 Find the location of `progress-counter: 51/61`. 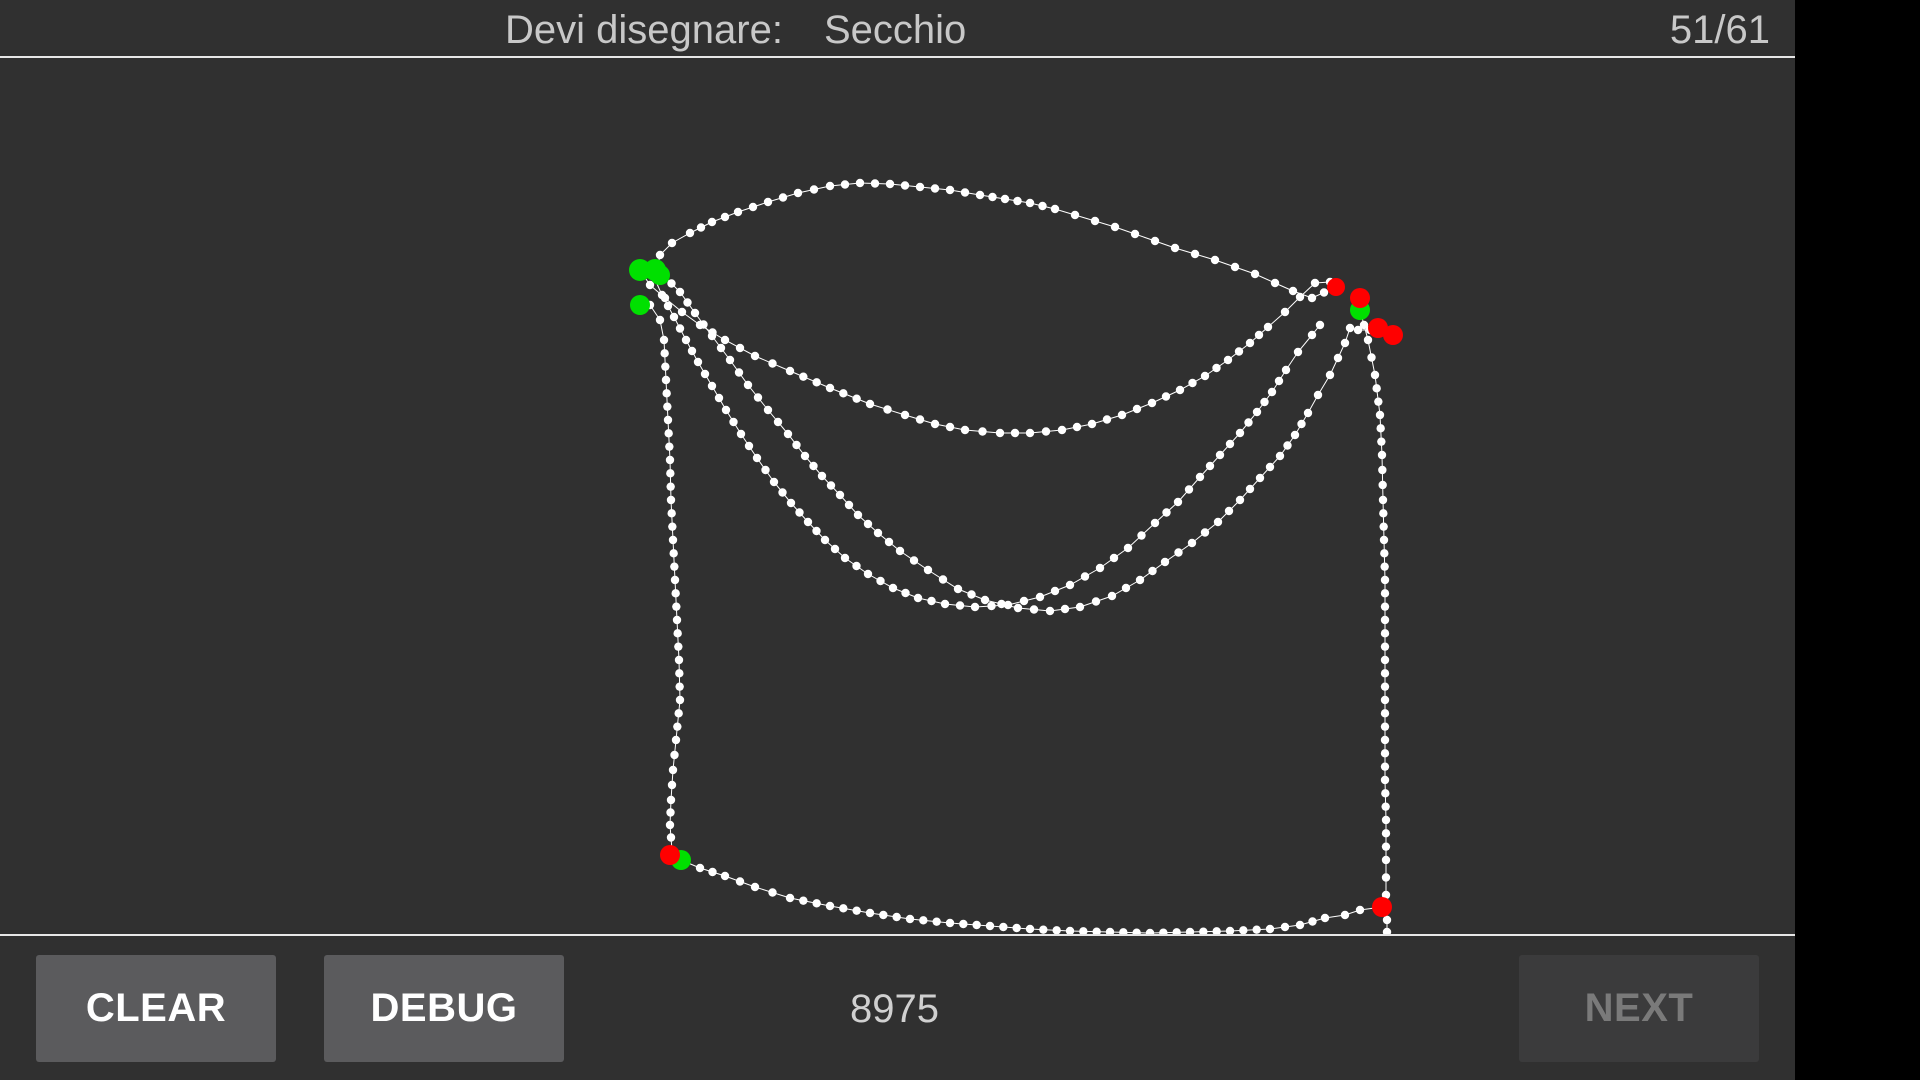

progress-counter: 51/61 is located at coordinates (1719, 30).